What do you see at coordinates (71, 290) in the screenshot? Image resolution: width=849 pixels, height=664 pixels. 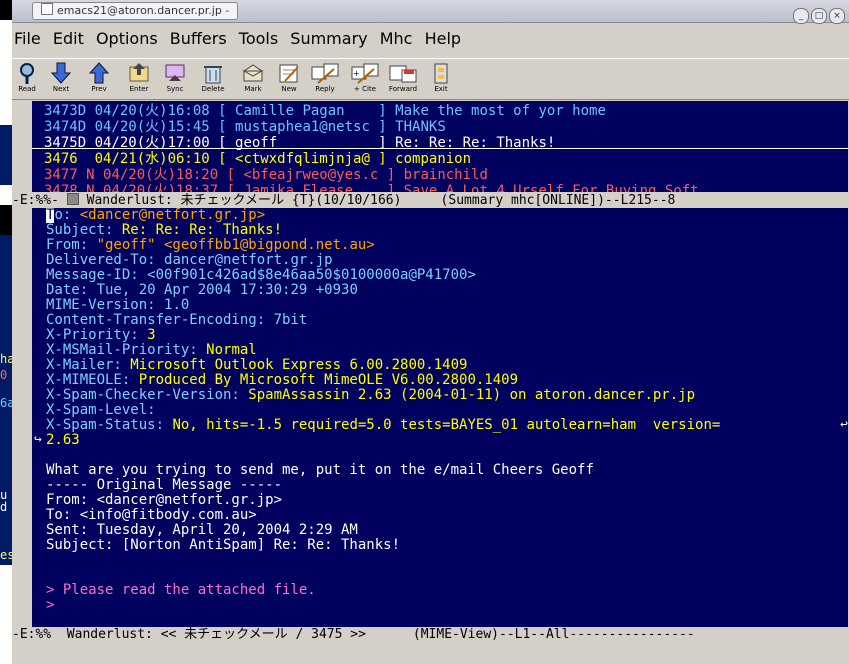 I see `header-label: Date:` at bounding box center [71, 290].